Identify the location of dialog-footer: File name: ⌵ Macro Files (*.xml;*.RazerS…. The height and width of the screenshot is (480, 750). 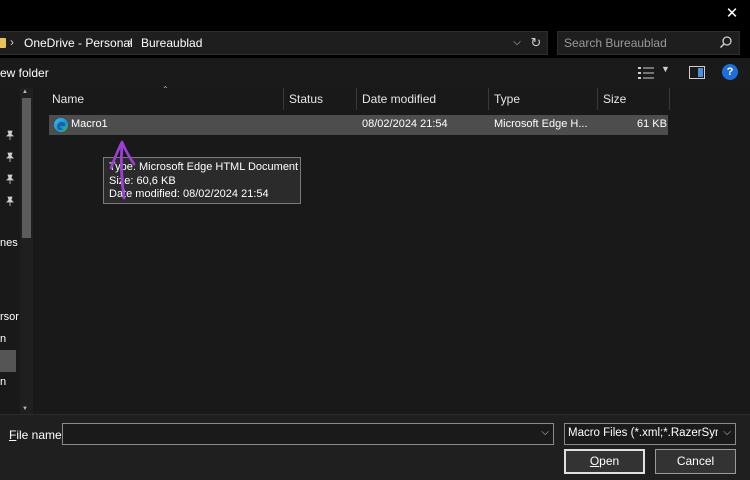
(375, 447).